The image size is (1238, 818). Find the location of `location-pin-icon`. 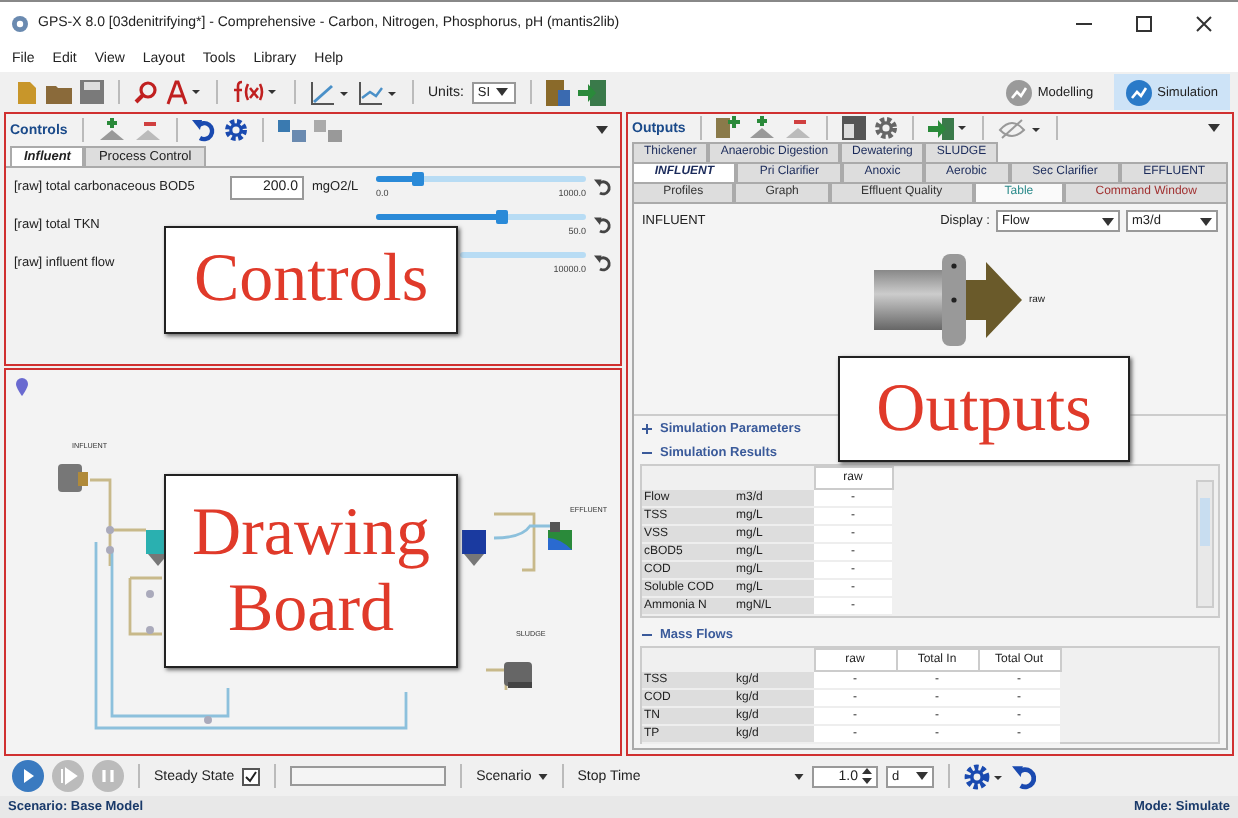

location-pin-icon is located at coordinates (22, 387).